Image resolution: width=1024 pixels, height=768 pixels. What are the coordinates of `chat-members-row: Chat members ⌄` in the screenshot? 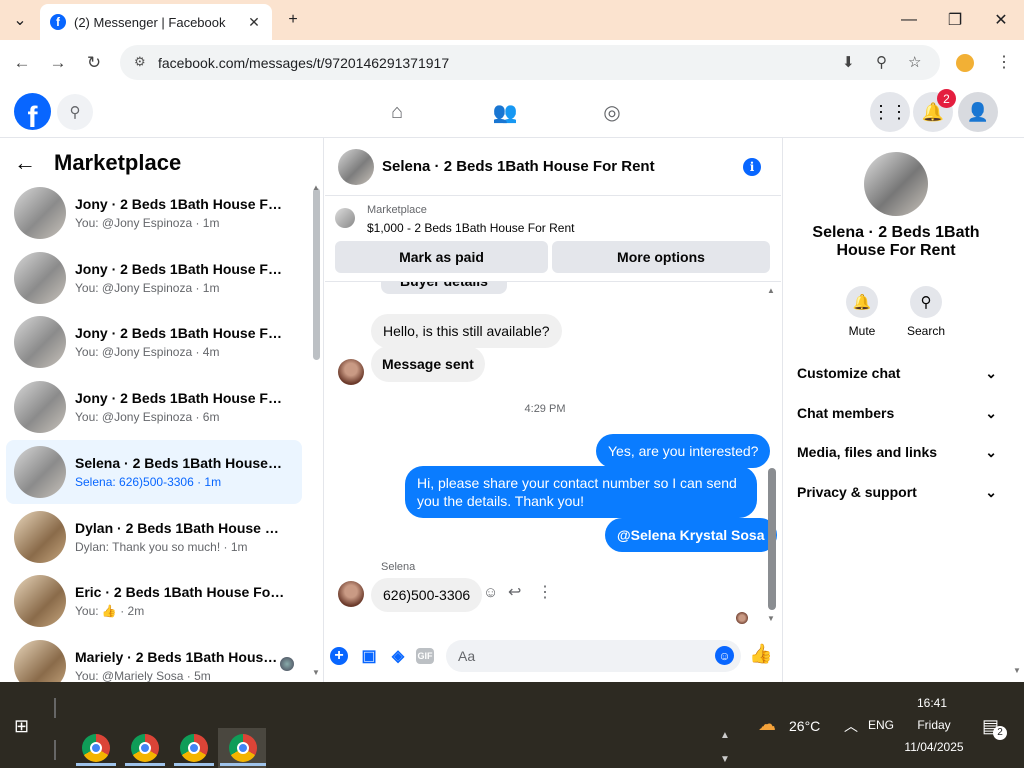 It's located at (897, 413).